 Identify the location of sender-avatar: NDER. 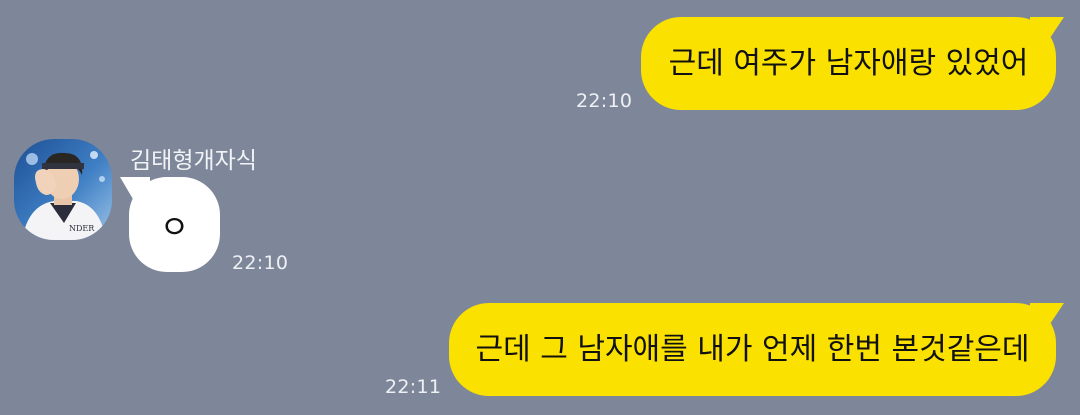
(63, 189).